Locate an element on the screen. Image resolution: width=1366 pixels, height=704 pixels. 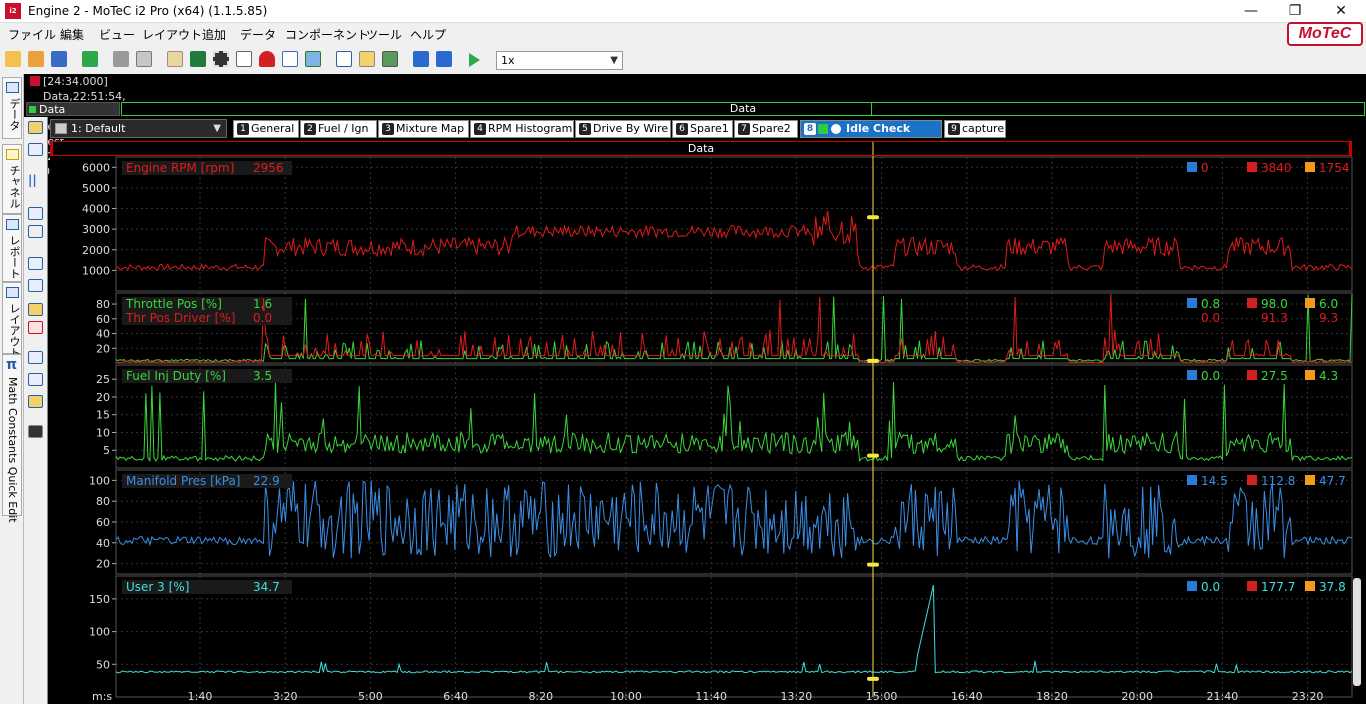
menu-help: ヘルプ is located at coordinates (428, 34).